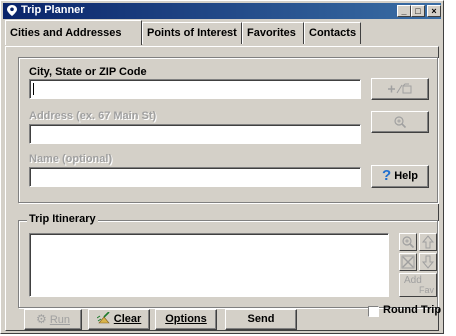  I want to click on options-button: Options, so click(186, 319).